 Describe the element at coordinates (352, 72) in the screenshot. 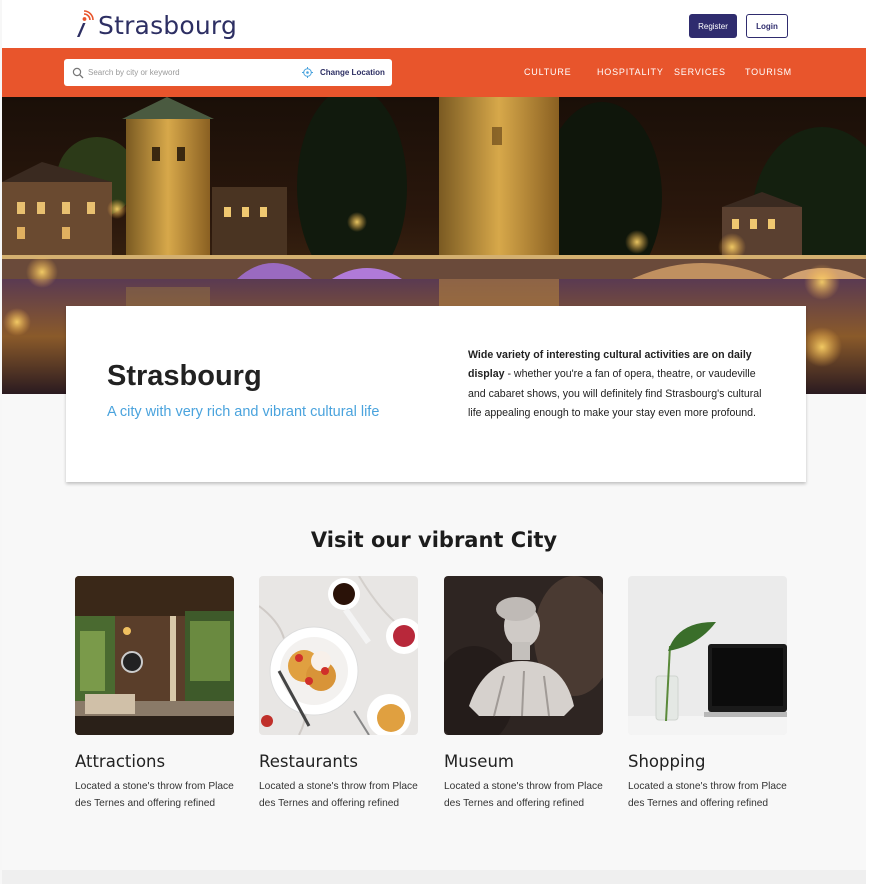

I see `change-location-label: Change Location` at that location.